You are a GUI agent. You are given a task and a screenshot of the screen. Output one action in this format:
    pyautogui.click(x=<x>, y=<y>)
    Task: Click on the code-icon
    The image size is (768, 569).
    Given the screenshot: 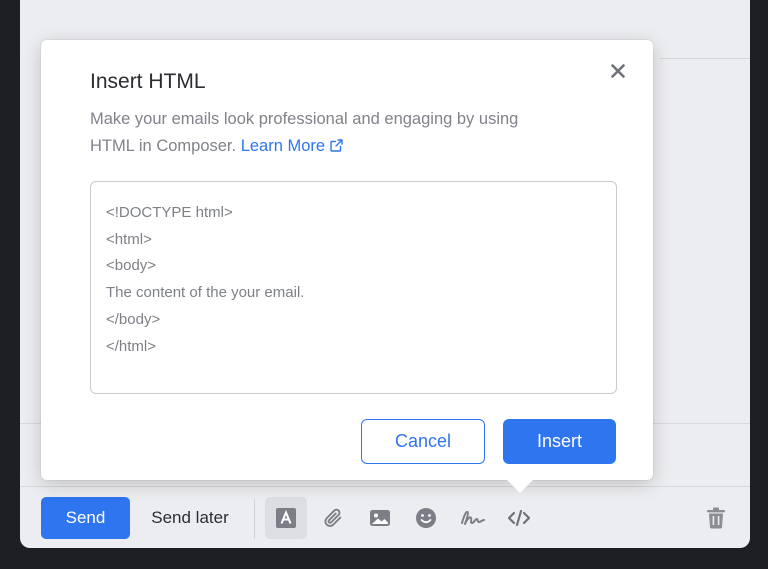 What is the action you would take?
    pyautogui.click(x=519, y=518)
    